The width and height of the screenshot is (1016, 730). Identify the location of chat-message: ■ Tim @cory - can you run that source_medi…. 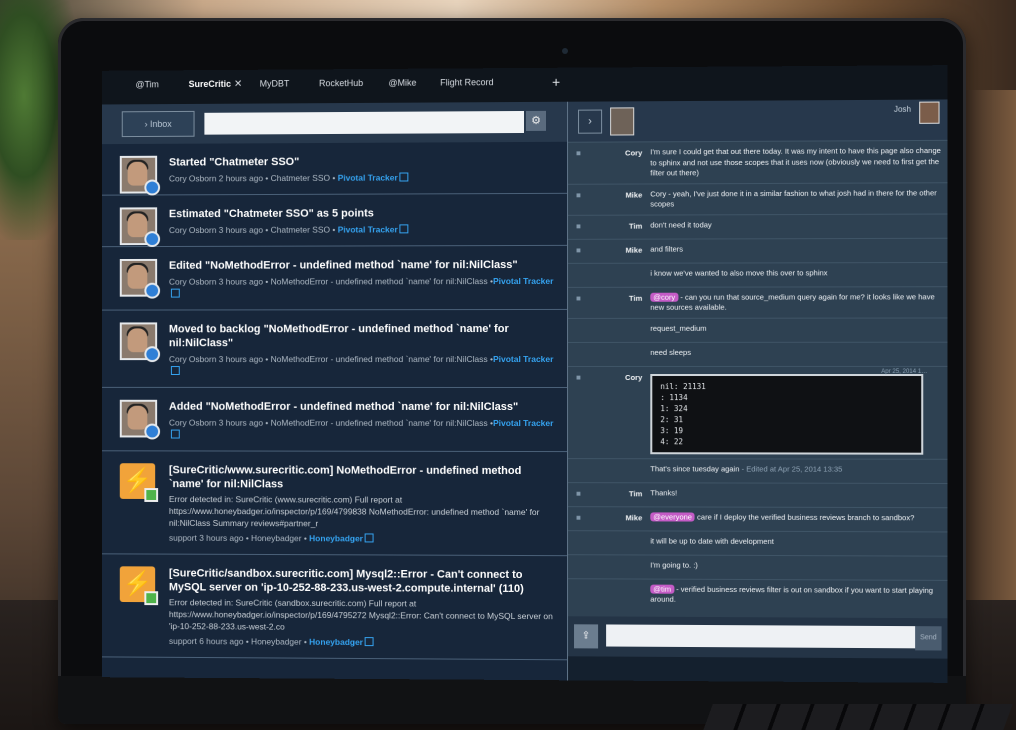
(758, 301).